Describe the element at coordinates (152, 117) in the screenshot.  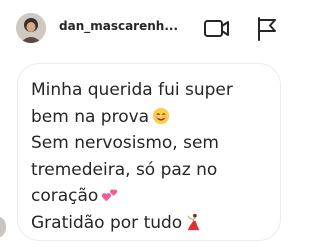
I see `message-line: bem na prova` at that location.